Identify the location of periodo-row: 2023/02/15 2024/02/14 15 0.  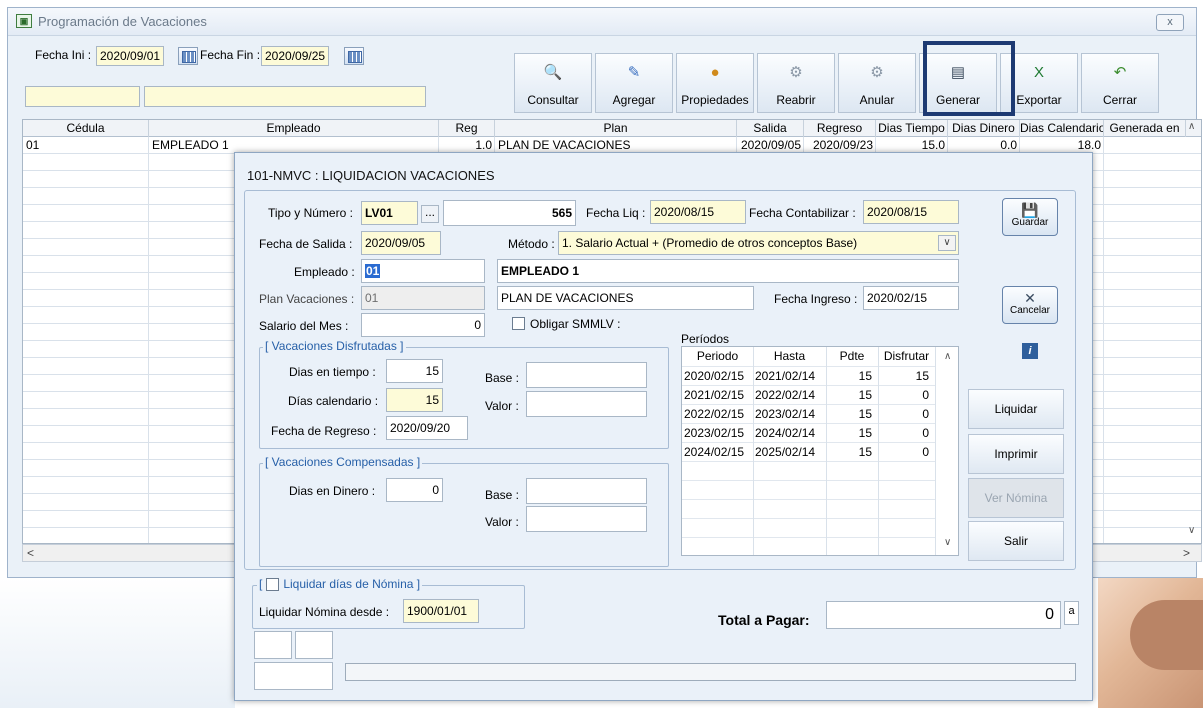
(808, 432).